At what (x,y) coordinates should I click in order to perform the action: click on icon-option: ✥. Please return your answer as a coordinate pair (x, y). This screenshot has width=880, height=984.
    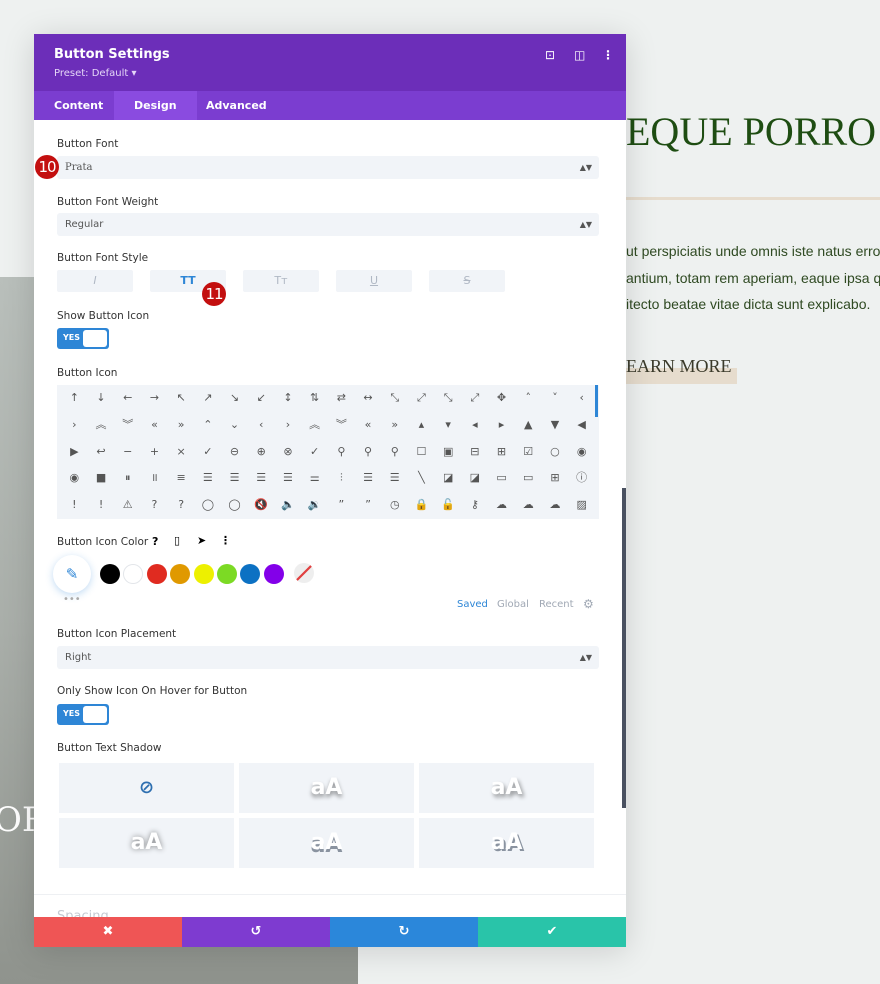
    Looking at the image, I should click on (501, 398).